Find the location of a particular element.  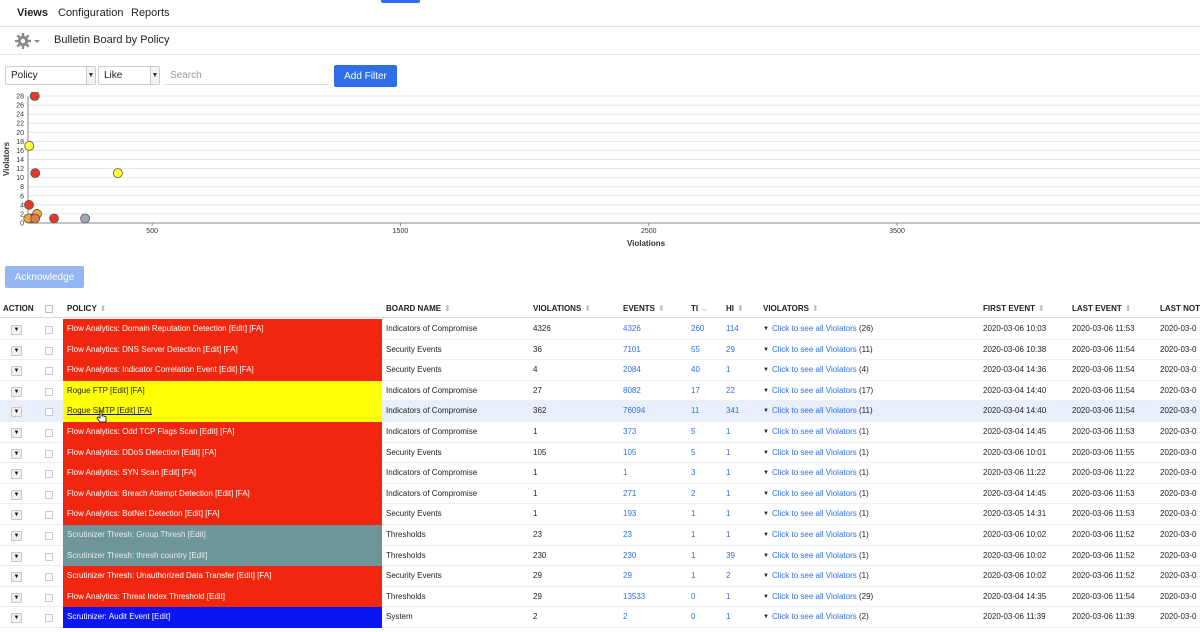

policy-cell: Scrutinizer: Audit Event [Edit] is located at coordinates (222, 617).